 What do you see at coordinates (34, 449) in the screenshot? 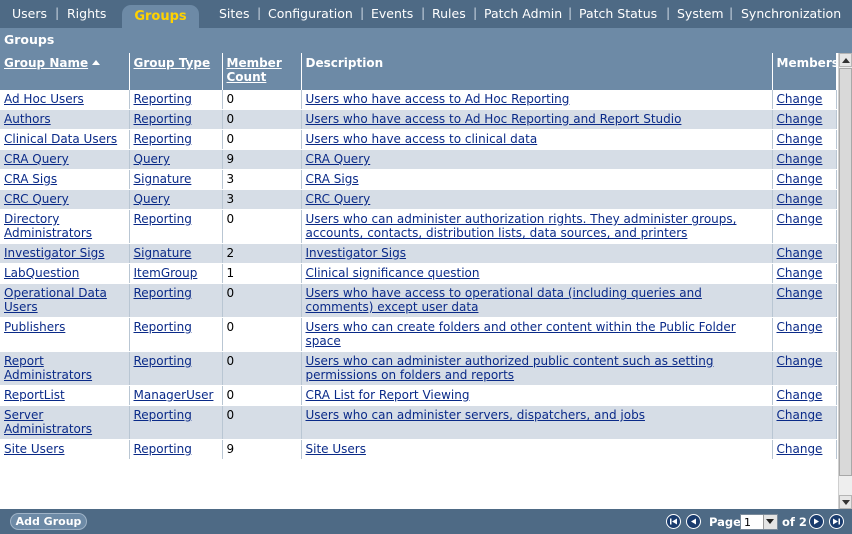
I see `group-name-link: Site Users` at bounding box center [34, 449].